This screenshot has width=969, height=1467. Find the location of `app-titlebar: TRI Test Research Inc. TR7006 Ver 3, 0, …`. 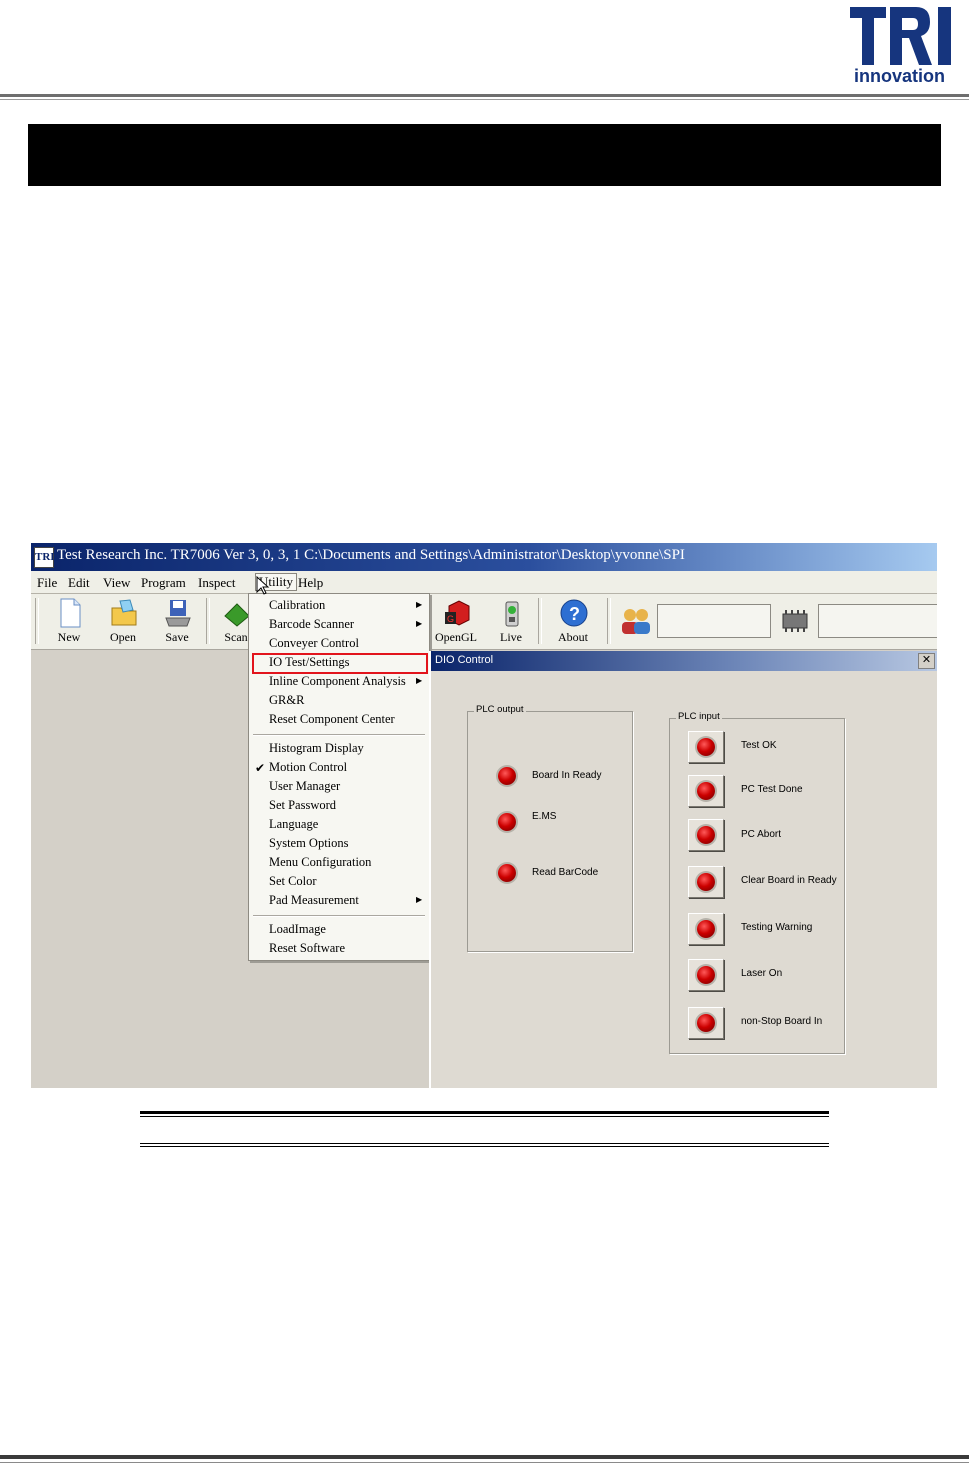

app-titlebar: TRI Test Research Inc. TR7006 Ver 3, 0, … is located at coordinates (484, 557).